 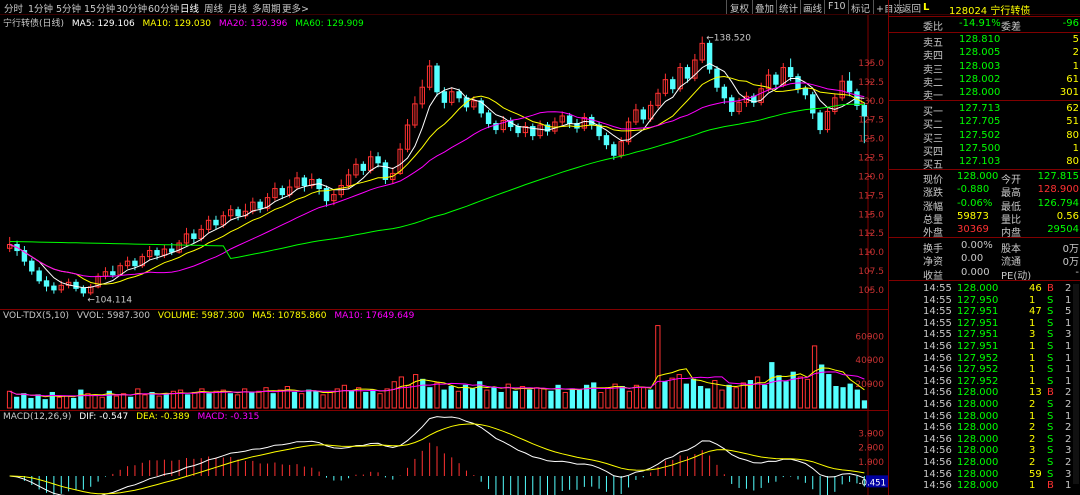 I want to click on stat-value: 0.56, so click(x=1067, y=216).